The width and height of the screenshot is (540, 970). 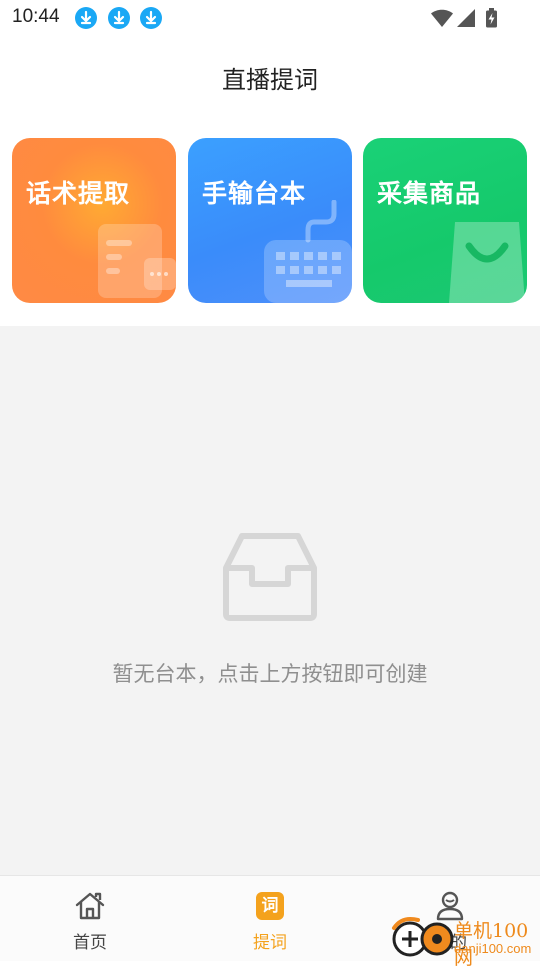 What do you see at coordinates (78, 193) in the screenshot?
I see `card-label: 话术提取` at bounding box center [78, 193].